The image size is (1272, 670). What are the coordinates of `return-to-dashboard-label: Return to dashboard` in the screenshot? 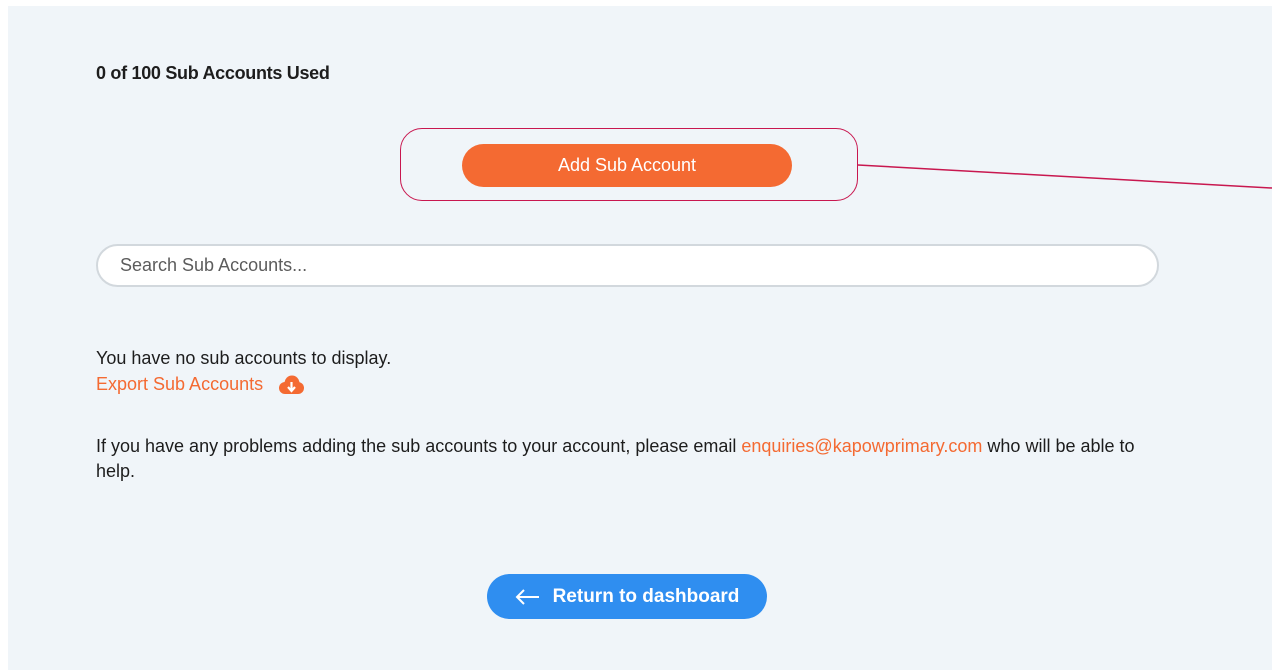 It's located at (646, 596).